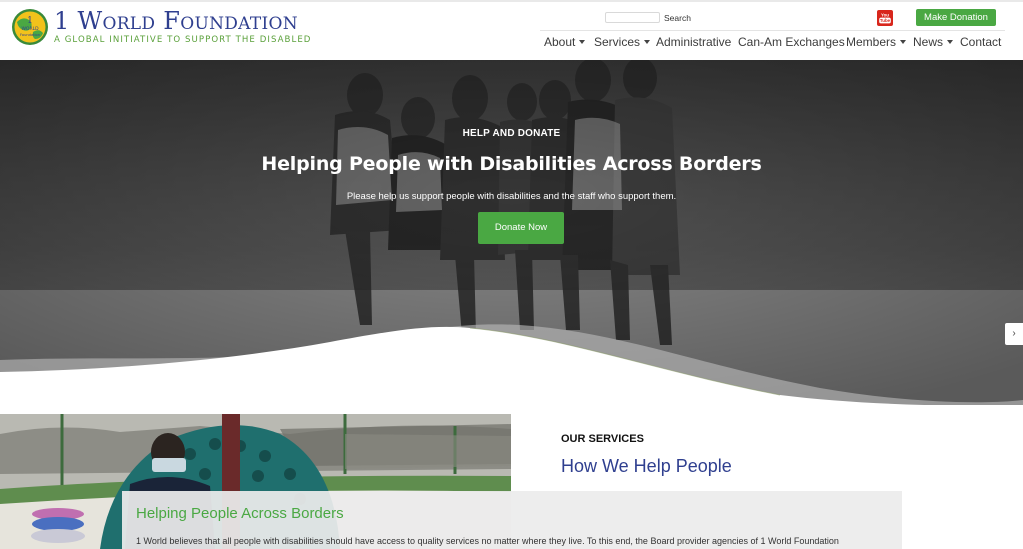 The image size is (1023, 549). I want to click on search-input, so click(632, 17).